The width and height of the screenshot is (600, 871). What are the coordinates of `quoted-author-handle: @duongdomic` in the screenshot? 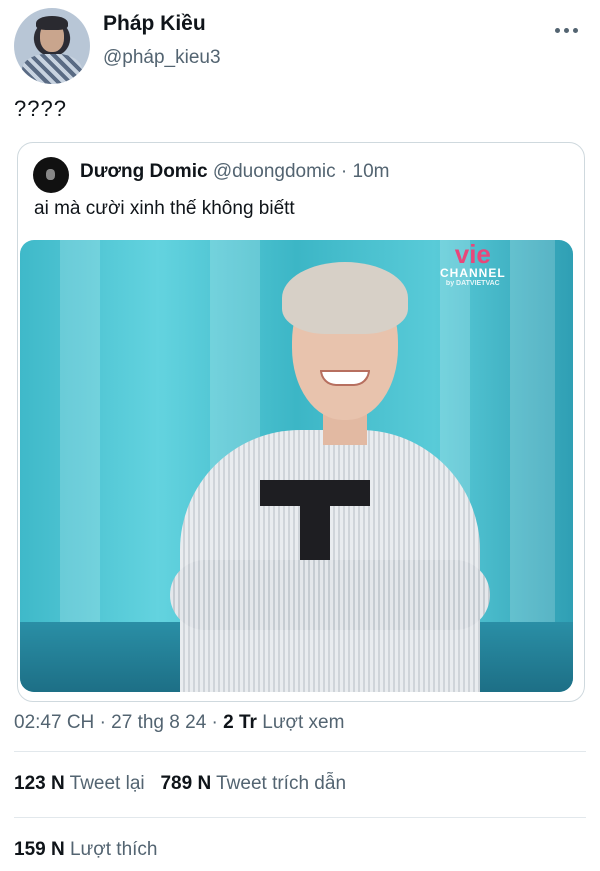 It's located at (274, 171).